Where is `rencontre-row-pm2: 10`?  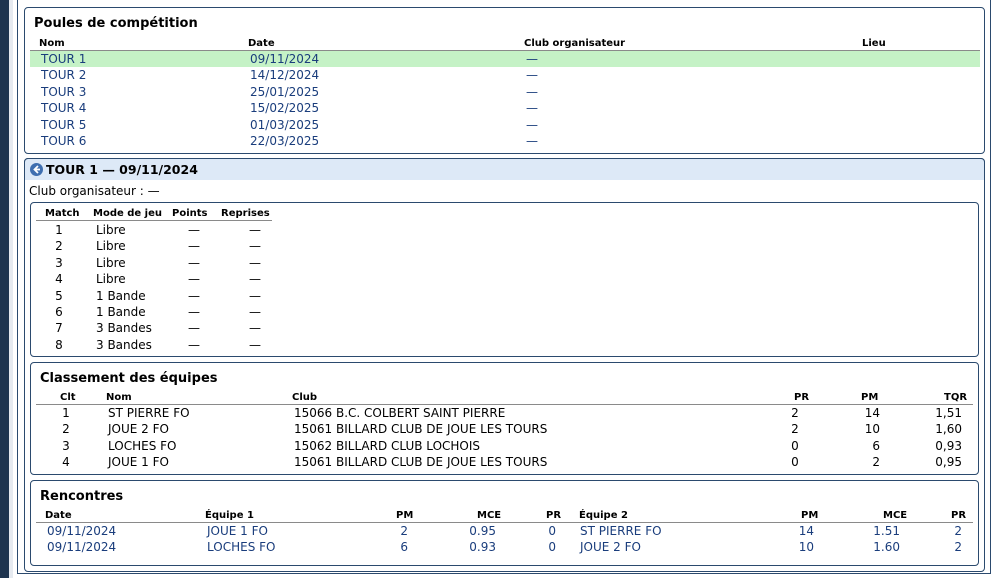 rencontre-row-pm2: 10 is located at coordinates (806, 547).